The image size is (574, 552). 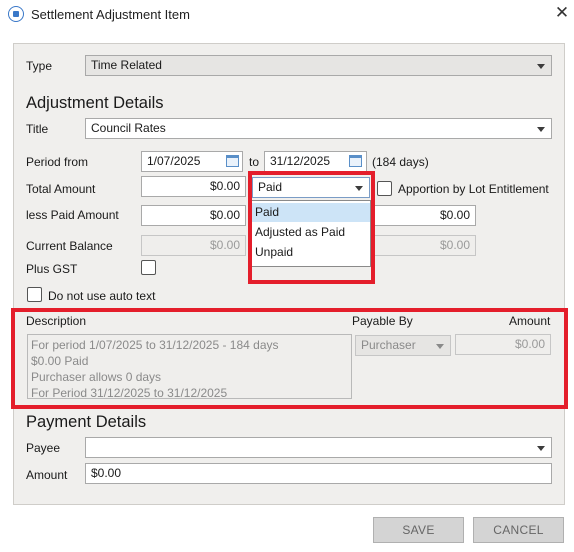 I want to click on save-button: SAVE, so click(x=418, y=530).